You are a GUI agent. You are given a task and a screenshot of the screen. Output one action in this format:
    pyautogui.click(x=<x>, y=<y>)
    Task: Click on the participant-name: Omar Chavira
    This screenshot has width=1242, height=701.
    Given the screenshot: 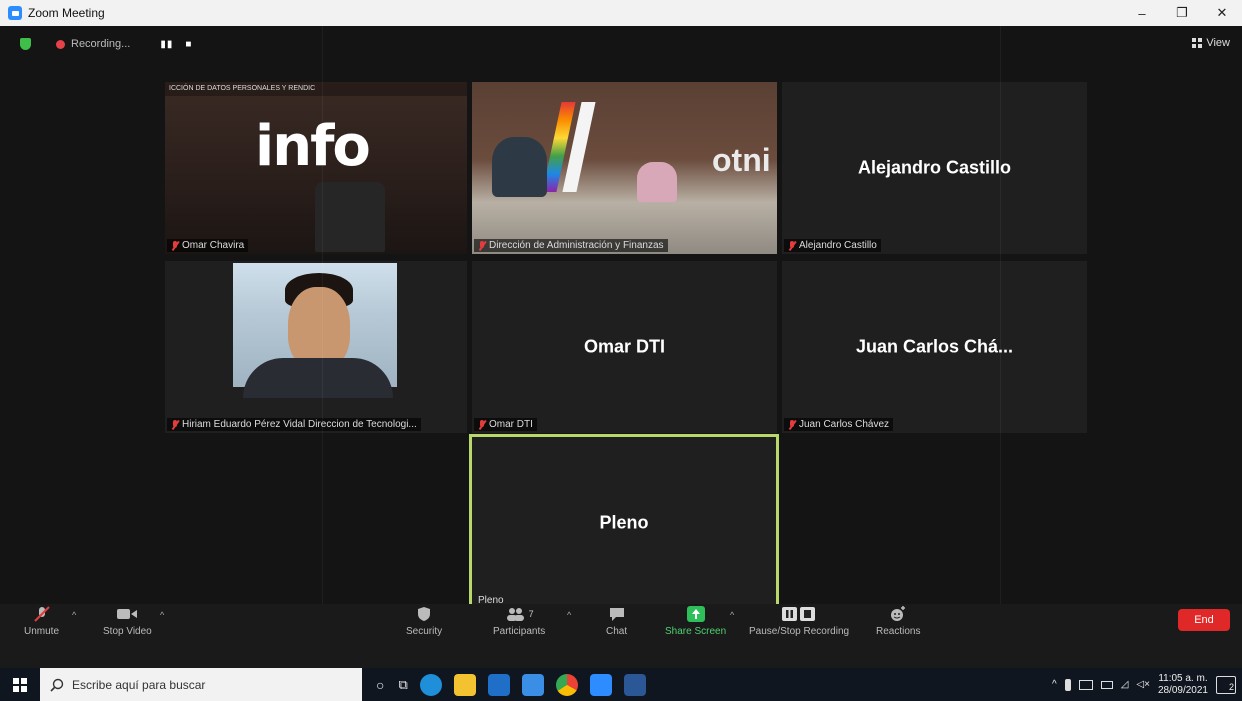 What is the action you would take?
    pyautogui.click(x=213, y=245)
    